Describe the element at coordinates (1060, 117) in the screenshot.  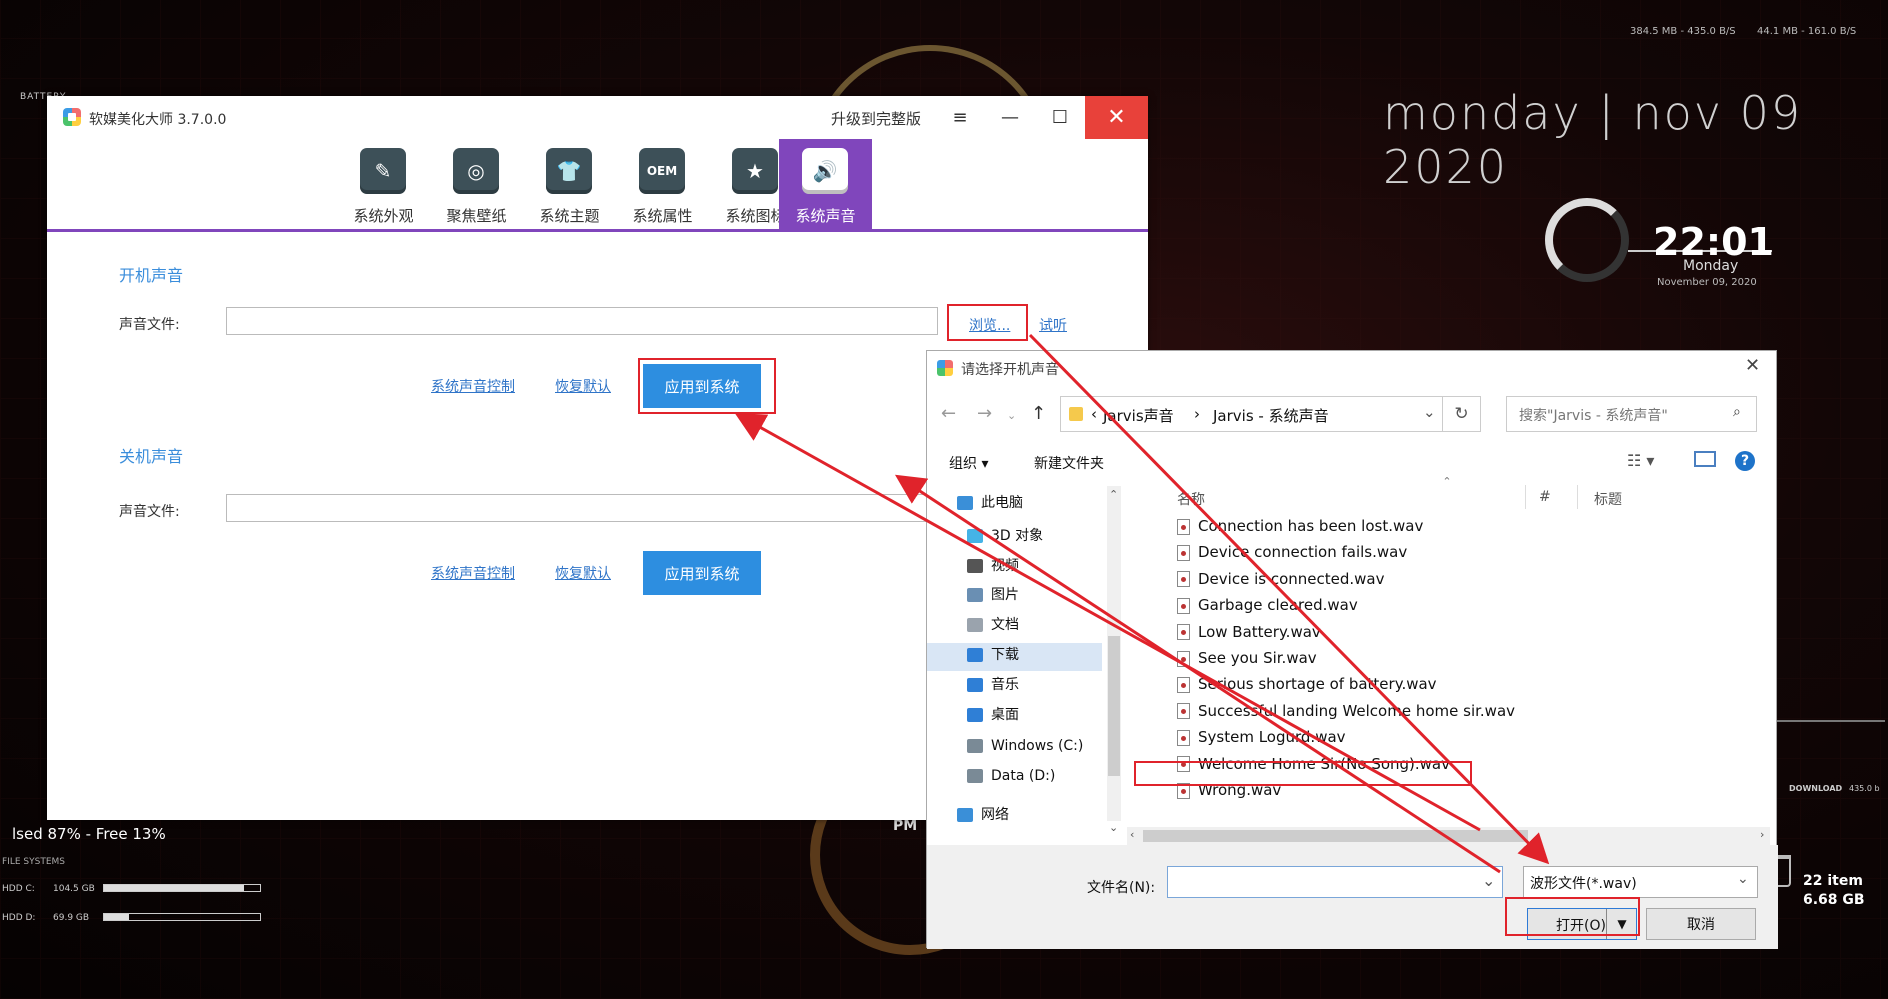
I see `maximize-button: ☐` at that location.